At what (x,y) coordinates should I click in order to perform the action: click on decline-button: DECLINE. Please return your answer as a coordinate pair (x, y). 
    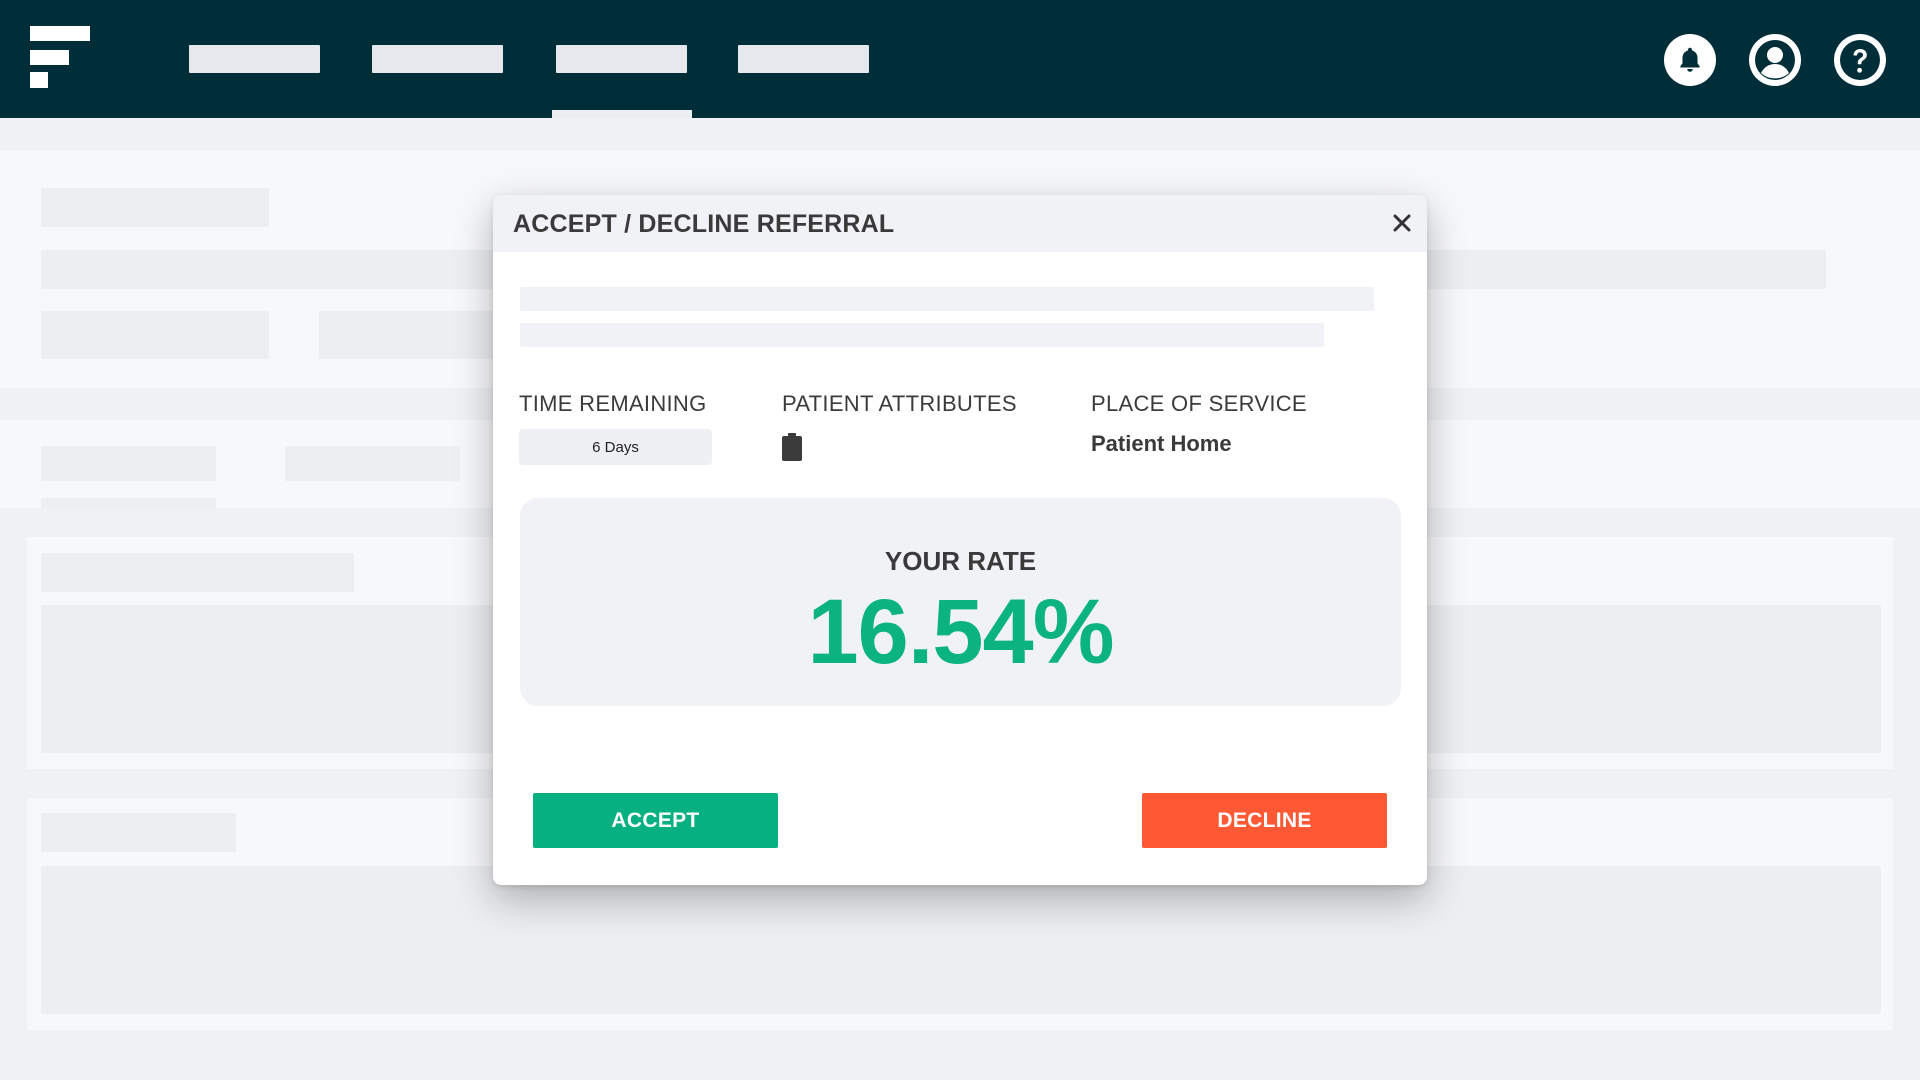
    Looking at the image, I should click on (1264, 820).